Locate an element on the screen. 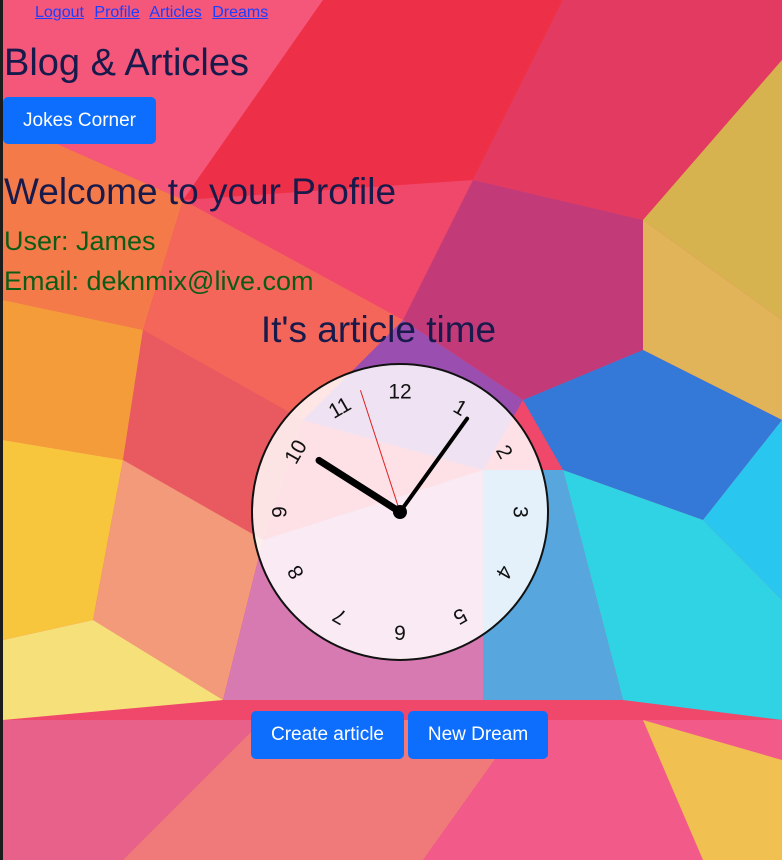 The height and width of the screenshot is (860, 782). clock-numeral: 3 is located at coordinates (520, 512).